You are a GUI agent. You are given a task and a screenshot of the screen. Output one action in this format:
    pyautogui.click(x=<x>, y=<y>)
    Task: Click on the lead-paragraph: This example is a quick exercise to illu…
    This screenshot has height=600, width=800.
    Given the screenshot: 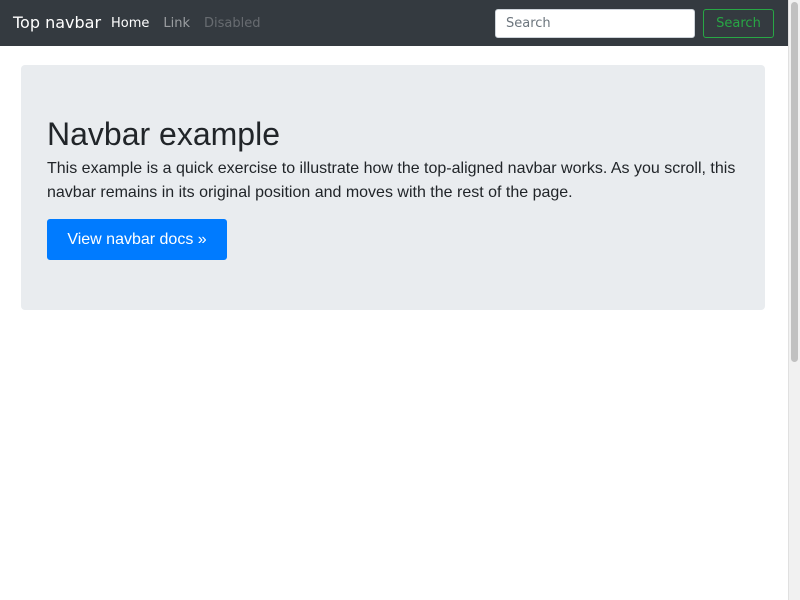 What is the action you would take?
    pyautogui.click(x=391, y=180)
    